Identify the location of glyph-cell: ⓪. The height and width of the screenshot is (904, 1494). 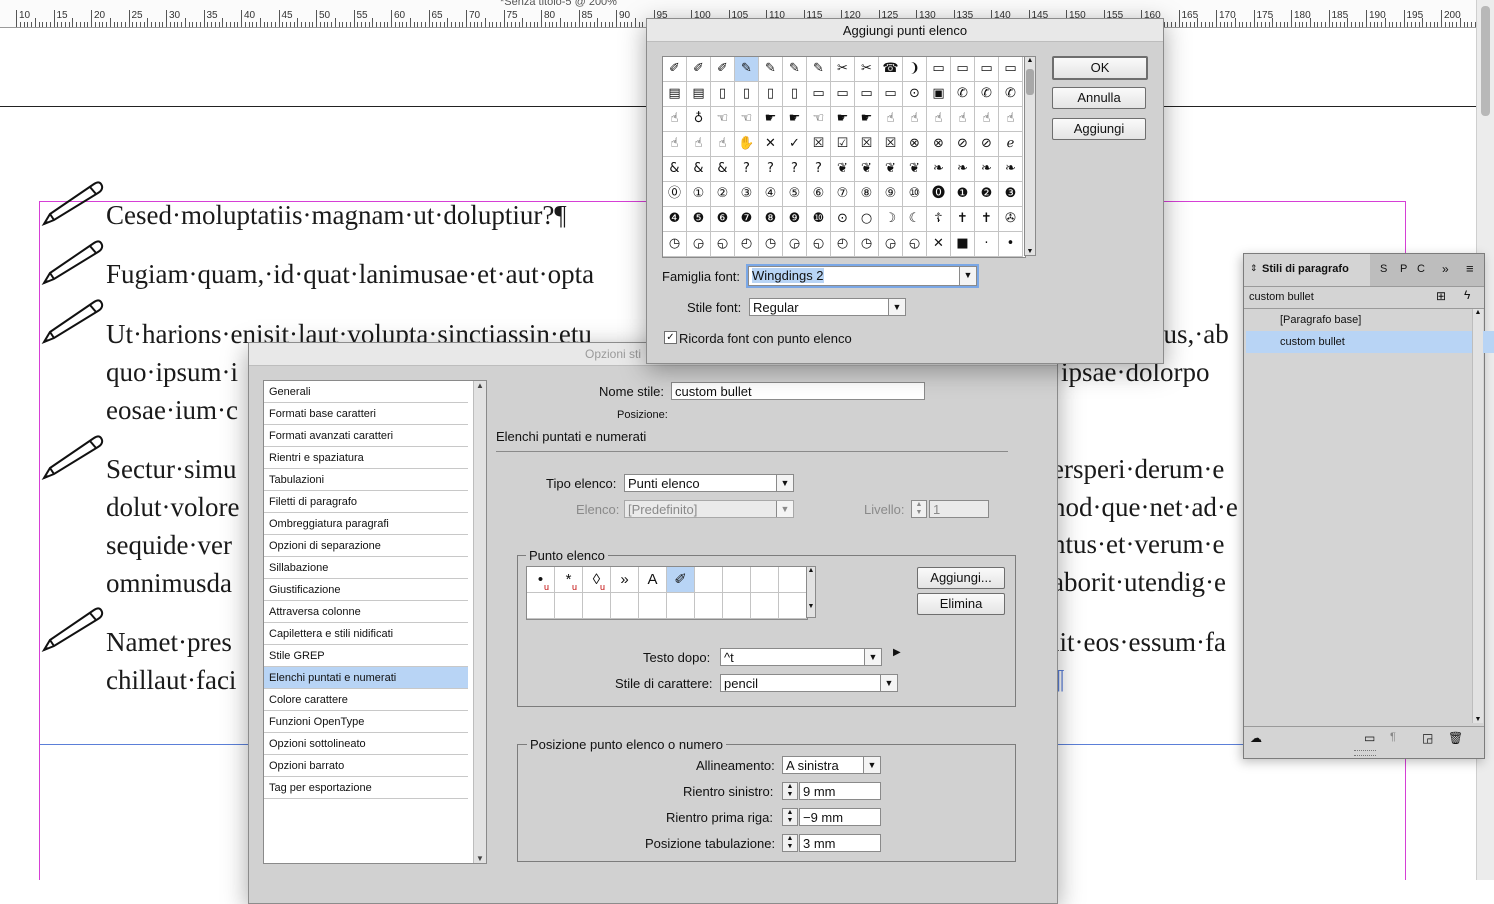
(675, 194).